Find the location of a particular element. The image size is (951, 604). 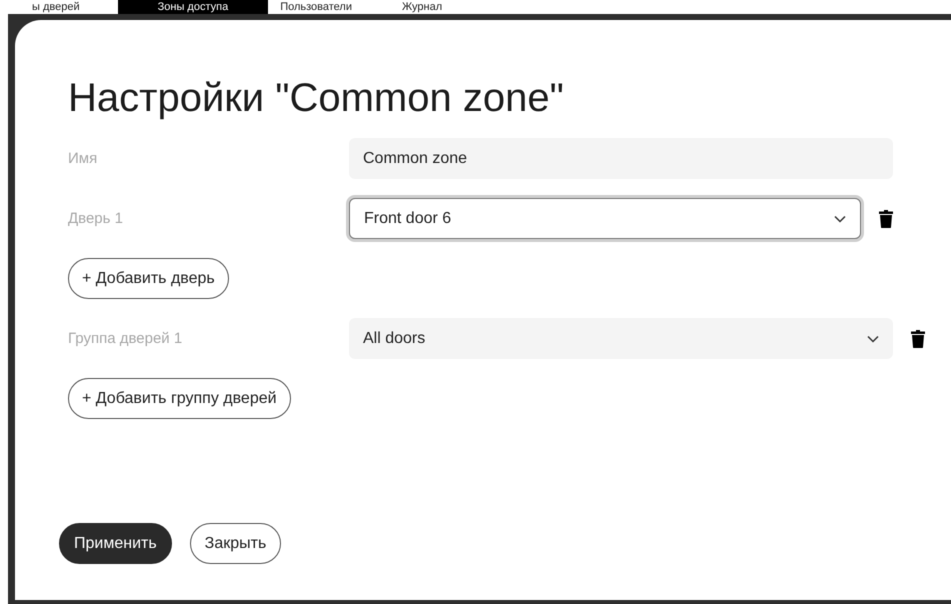

input-field: Common zone is located at coordinates (621, 158).